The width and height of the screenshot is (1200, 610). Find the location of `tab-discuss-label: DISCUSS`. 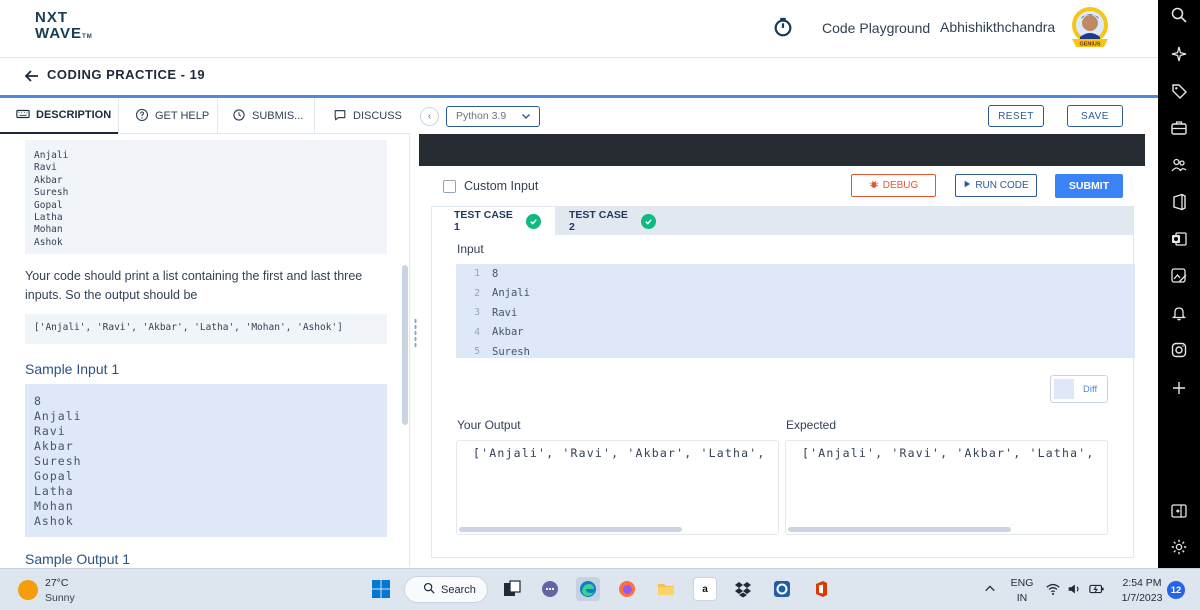

tab-discuss-label: DISCUSS is located at coordinates (377, 116).